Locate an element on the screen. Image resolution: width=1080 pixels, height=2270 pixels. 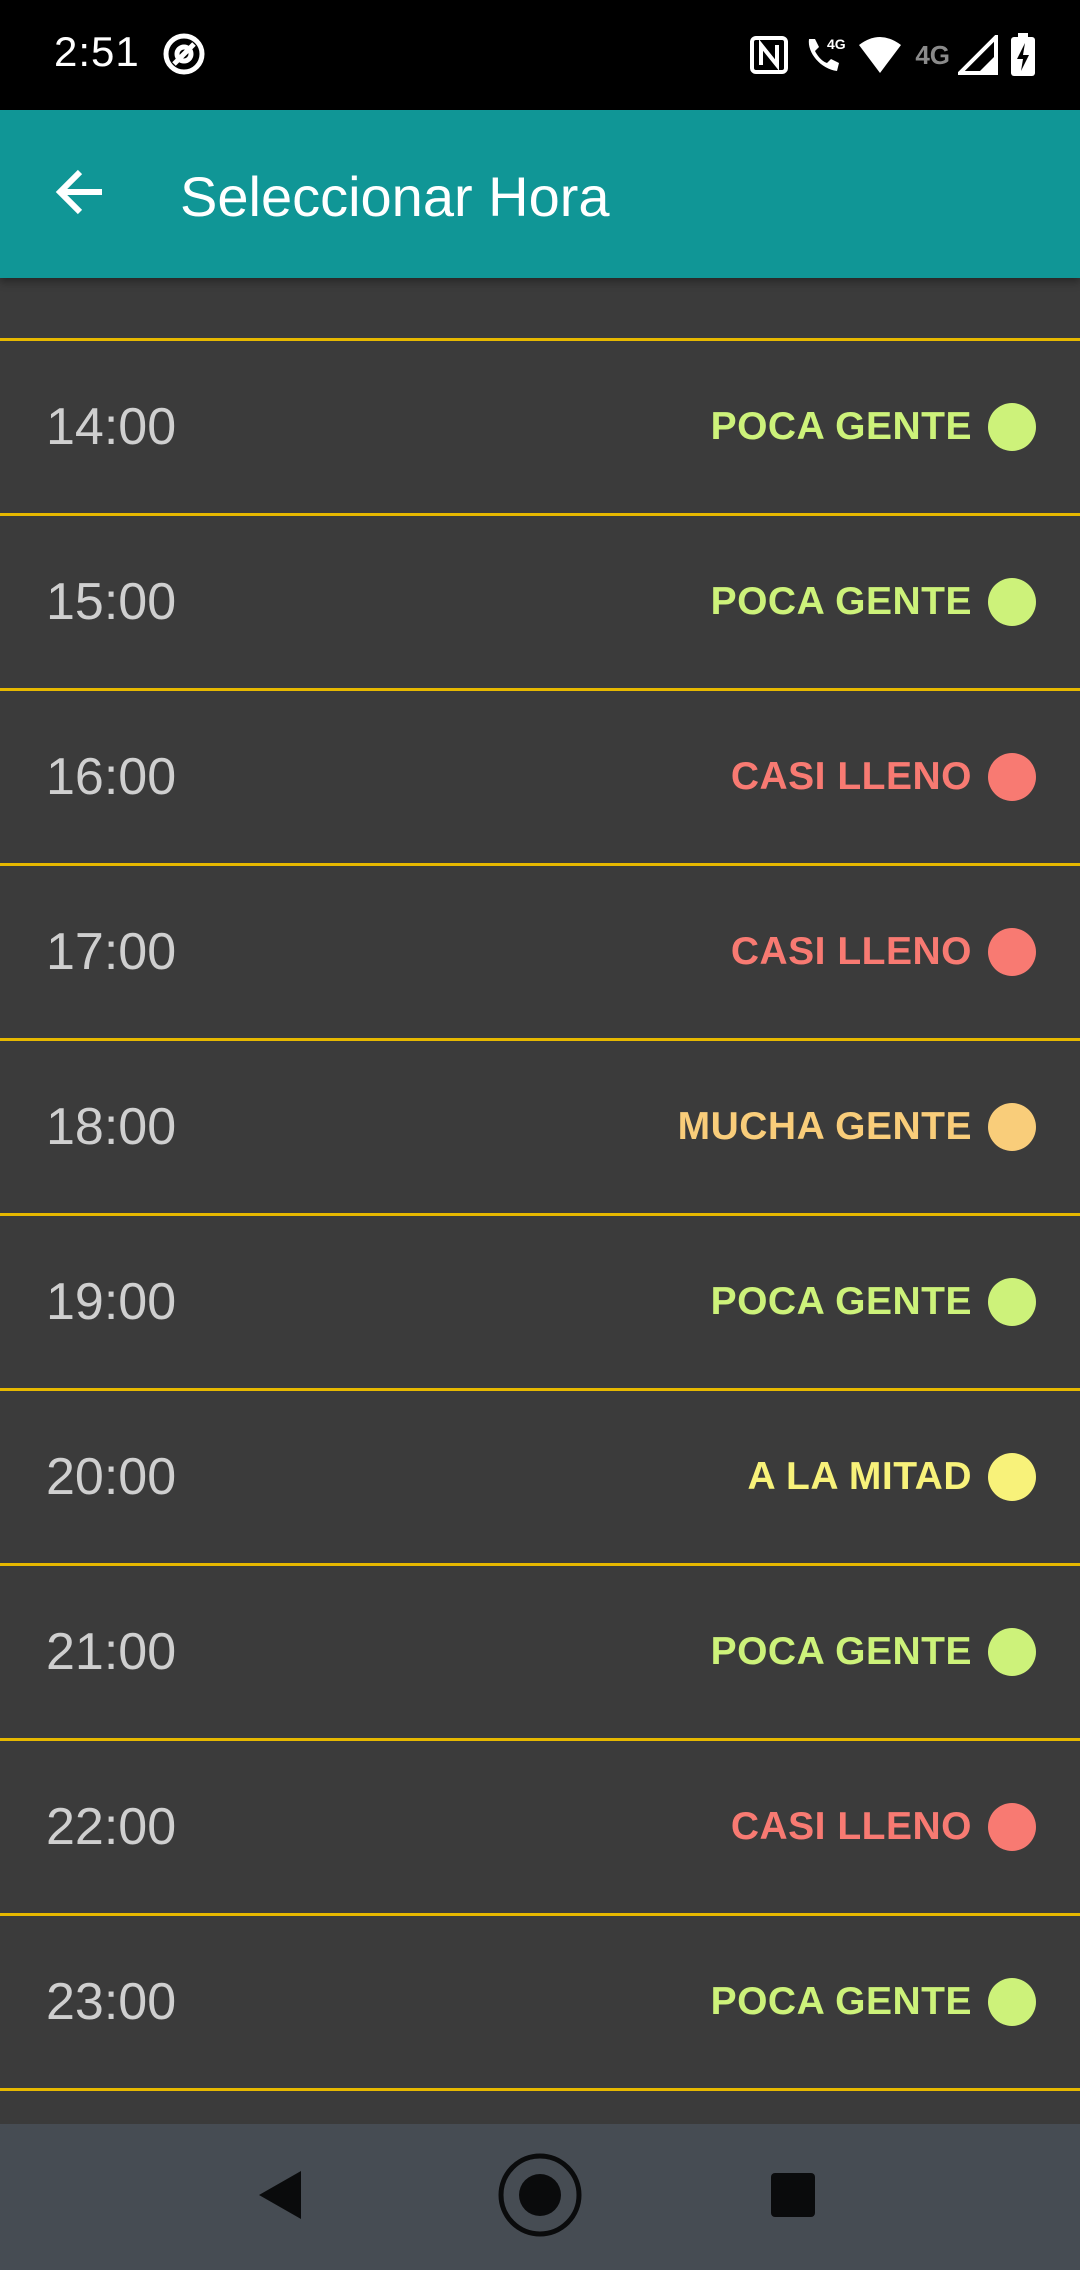
app-bar: Seleccionar Hora is located at coordinates (540, 194).